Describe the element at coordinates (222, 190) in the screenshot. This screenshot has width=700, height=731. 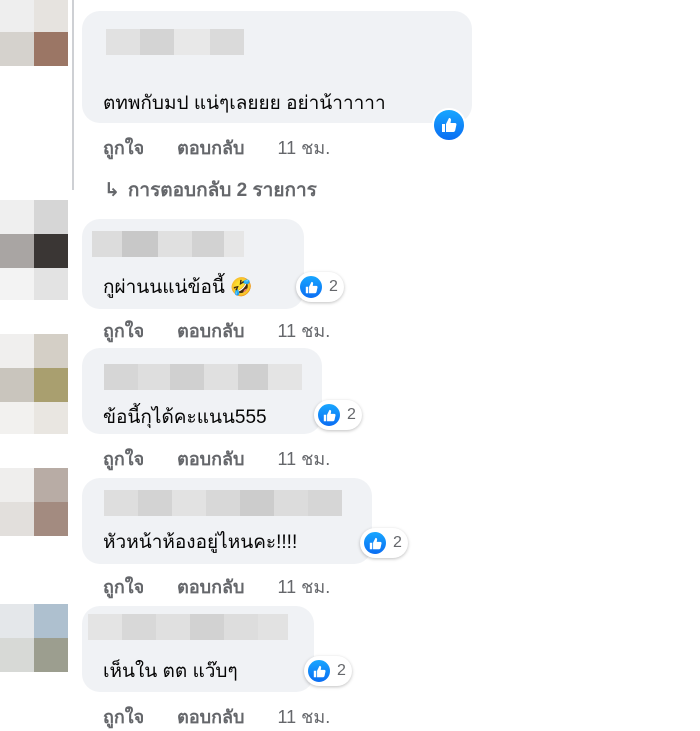
I see `replies-label: การตอบกลับ 2 รายการ` at that location.